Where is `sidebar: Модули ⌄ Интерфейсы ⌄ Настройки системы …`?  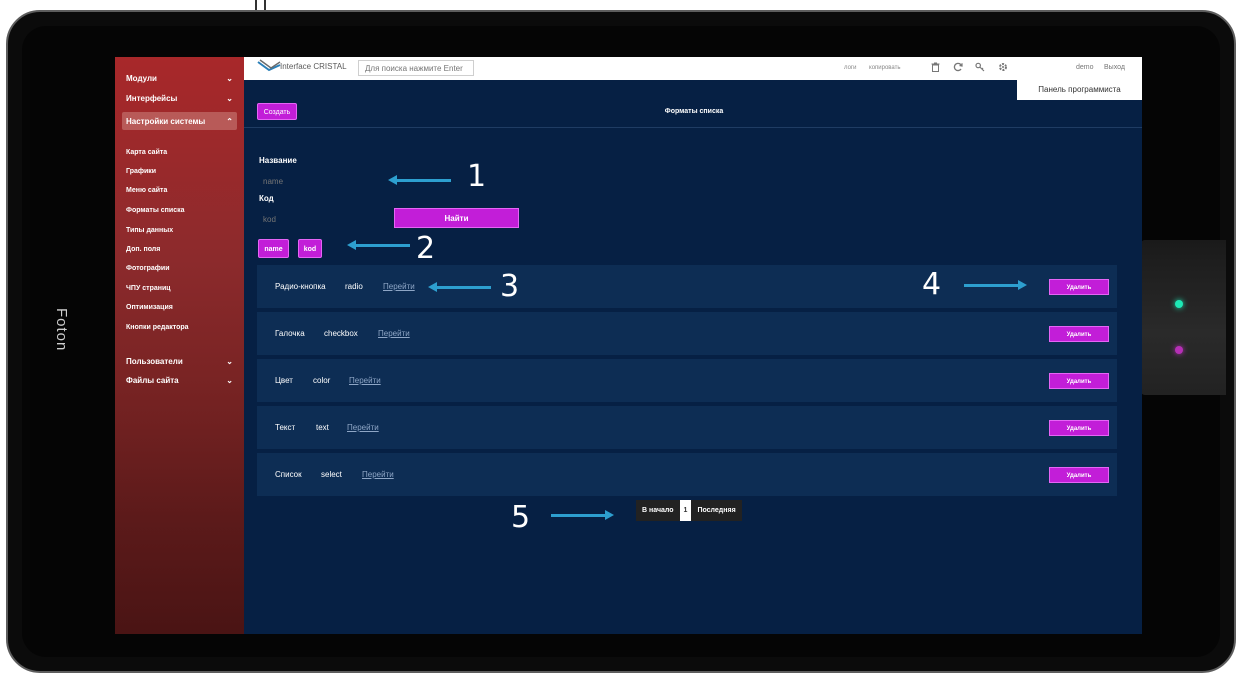 sidebar: Модули ⌄ Интерфейсы ⌄ Настройки системы … is located at coordinates (179, 345).